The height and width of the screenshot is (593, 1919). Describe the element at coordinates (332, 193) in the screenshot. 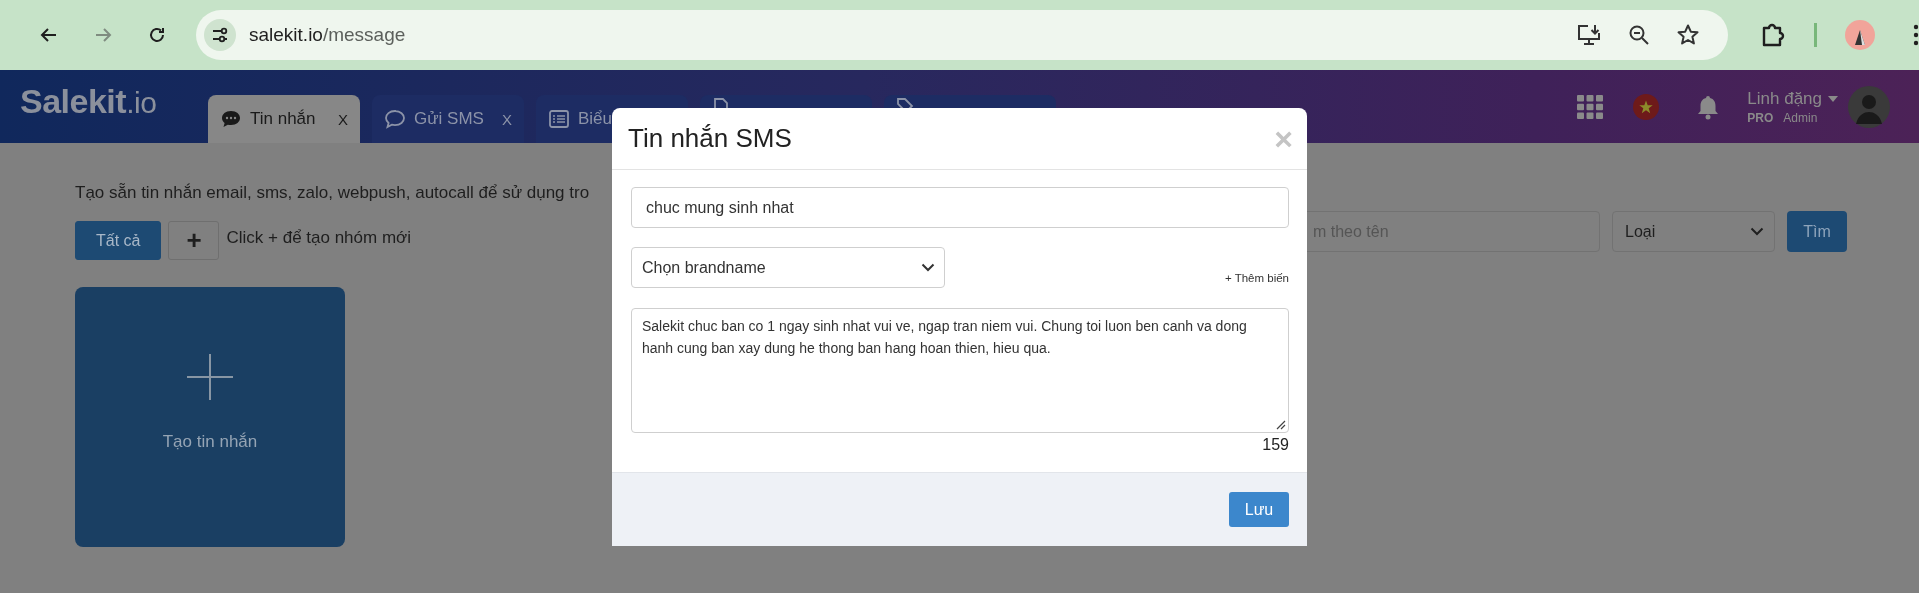

I see `description-text: Tạo sẵn tin nhắn email, sms, zalo, webpush, autocall để sử dụng tro` at that location.